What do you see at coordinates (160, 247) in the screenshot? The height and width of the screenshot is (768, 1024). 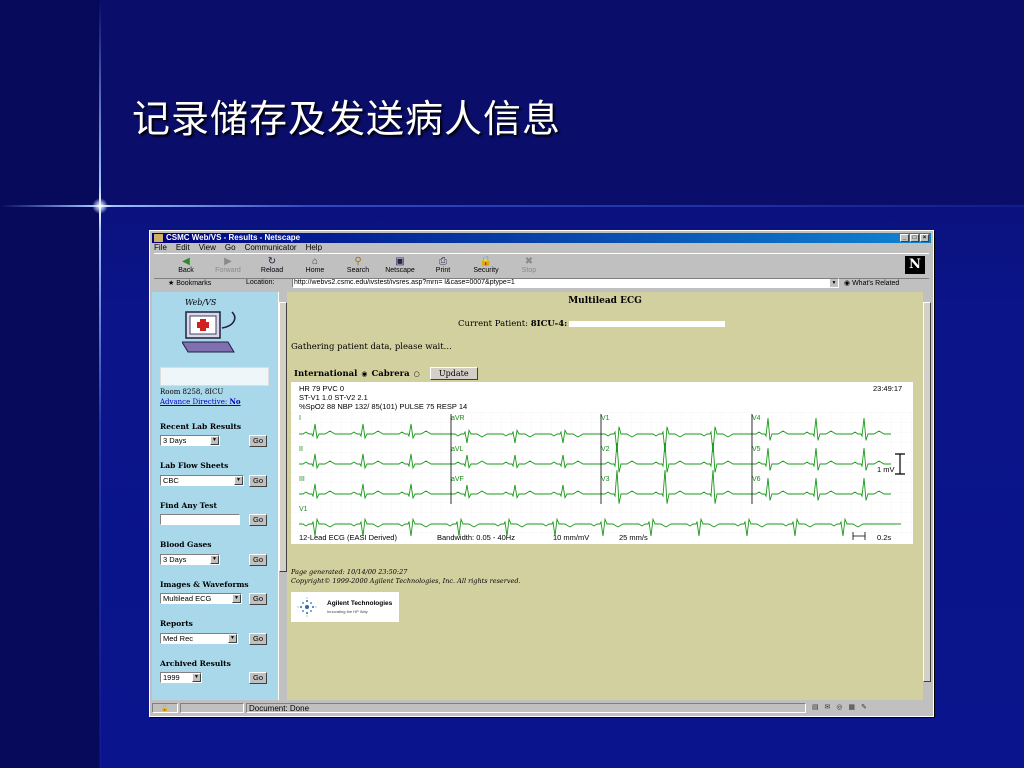 I see `menu-file: File` at bounding box center [160, 247].